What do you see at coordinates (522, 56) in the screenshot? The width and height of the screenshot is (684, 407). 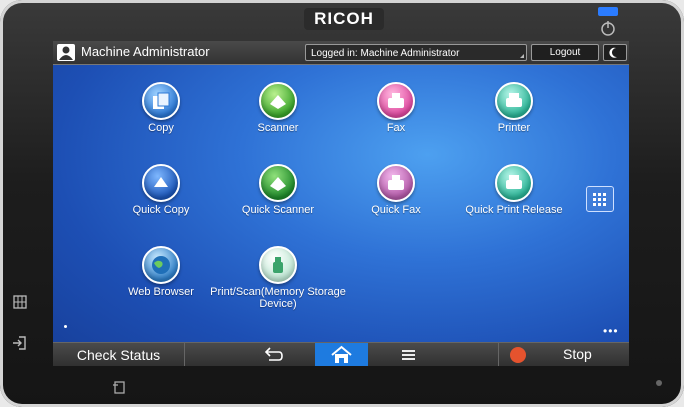 I see `login-corner-icon` at bounding box center [522, 56].